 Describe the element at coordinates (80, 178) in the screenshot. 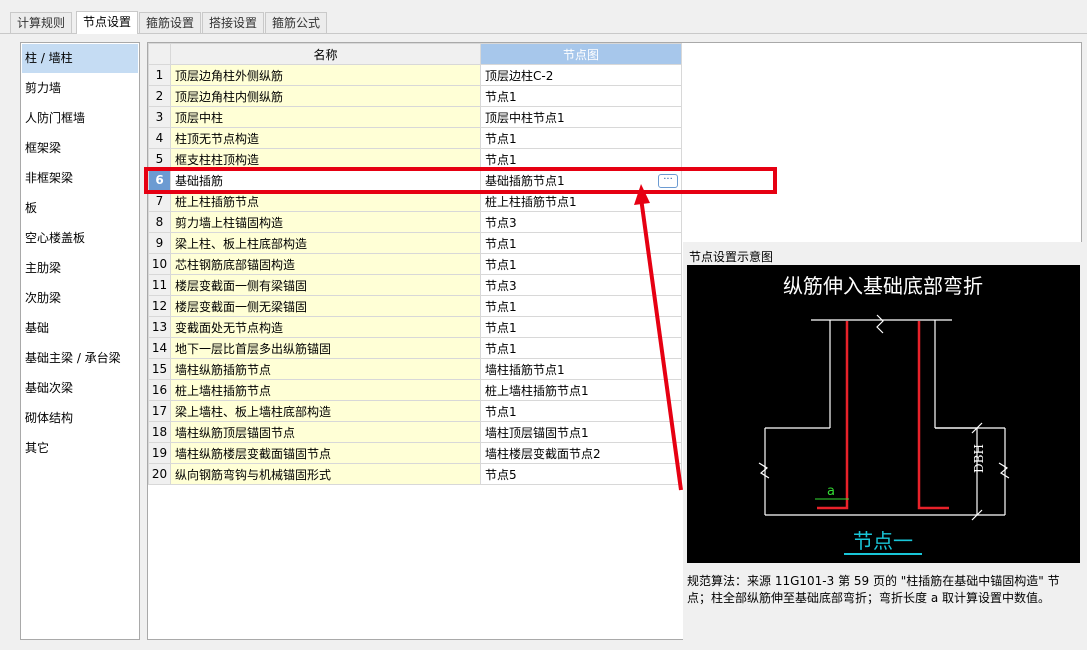

I see `nav-item: 非框架梁` at that location.